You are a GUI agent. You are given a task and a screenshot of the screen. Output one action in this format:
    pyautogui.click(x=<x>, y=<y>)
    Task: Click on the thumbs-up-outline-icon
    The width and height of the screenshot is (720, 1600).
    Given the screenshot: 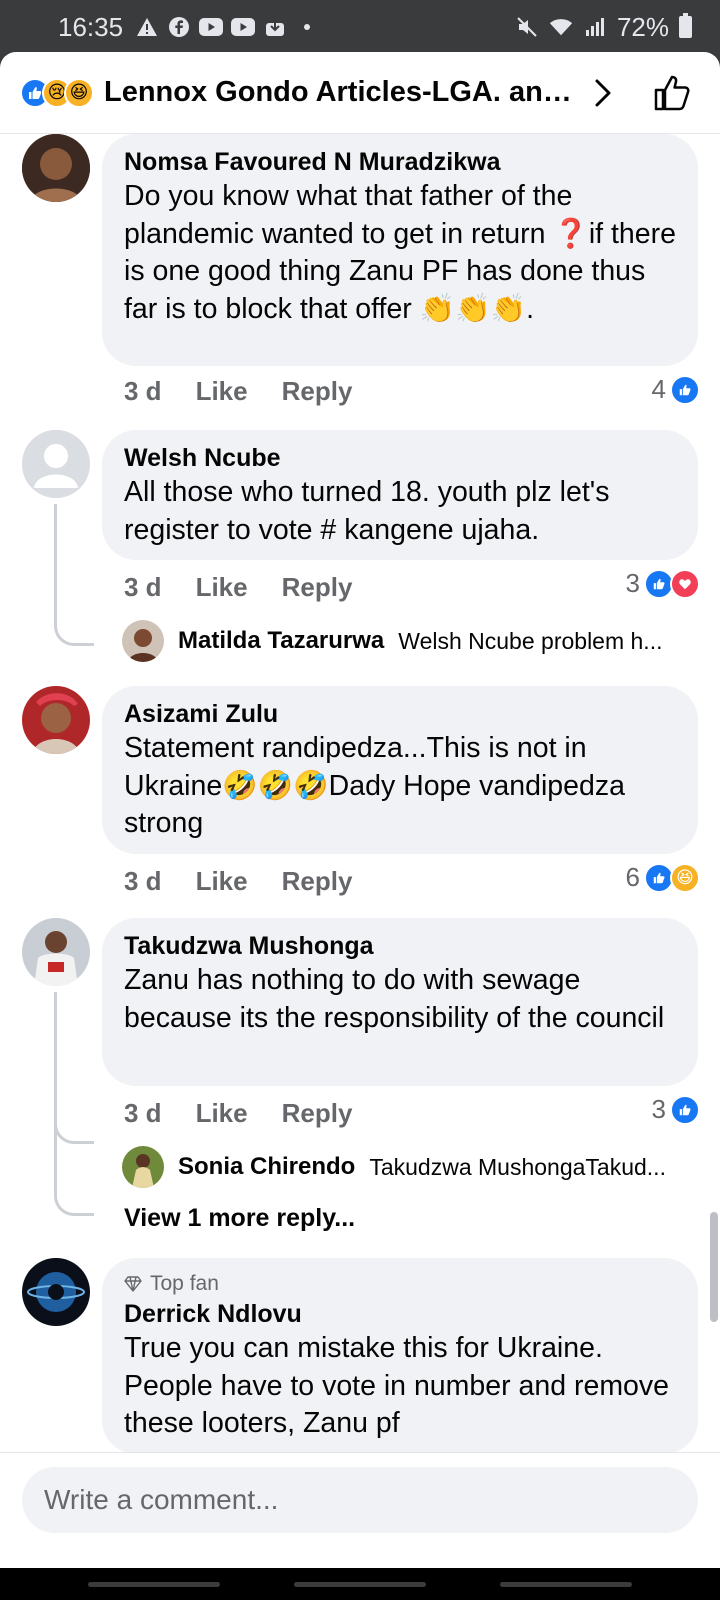 What is the action you would take?
    pyautogui.click(x=672, y=92)
    